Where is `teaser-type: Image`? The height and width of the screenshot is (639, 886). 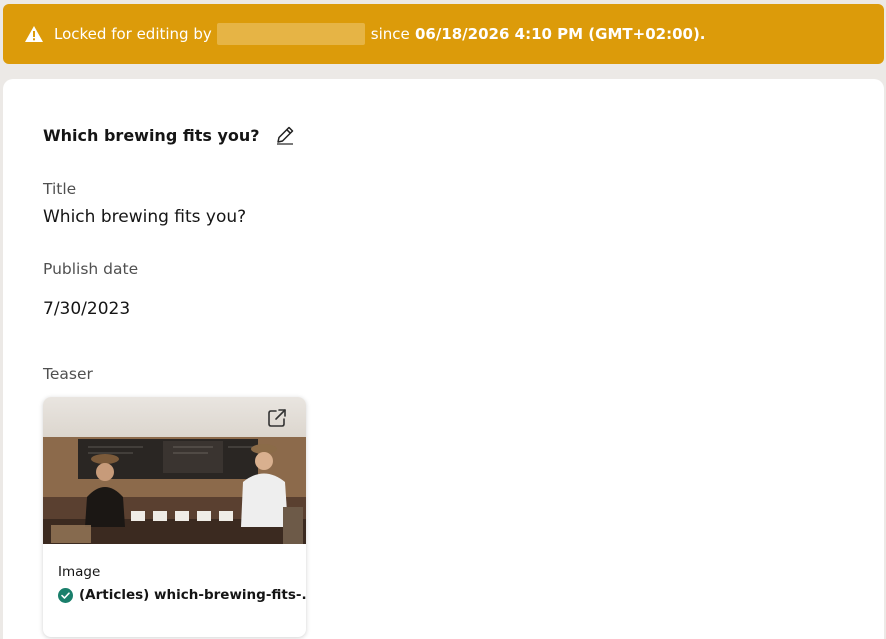
teaser-type: Image is located at coordinates (79, 572).